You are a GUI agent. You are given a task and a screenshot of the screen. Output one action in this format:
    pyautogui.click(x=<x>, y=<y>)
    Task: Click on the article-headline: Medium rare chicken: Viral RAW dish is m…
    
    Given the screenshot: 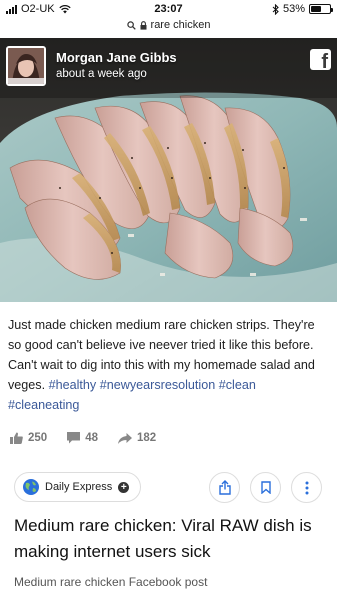 What is the action you would take?
    pyautogui.click(x=169, y=539)
    